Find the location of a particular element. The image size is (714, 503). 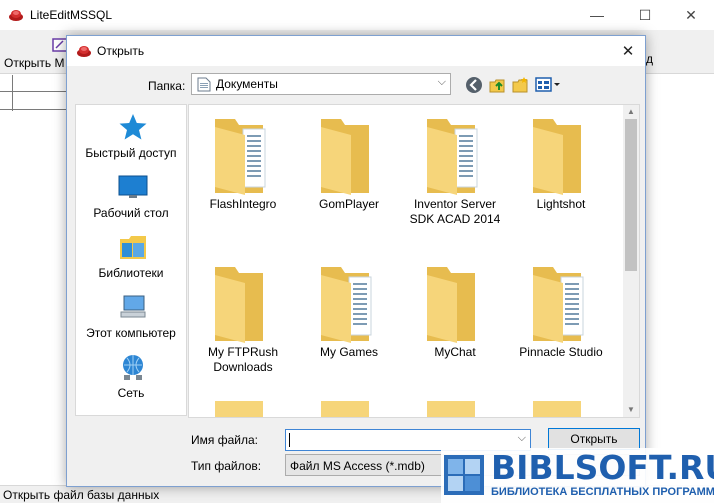

up-folder-icon is located at coordinates (497, 85).